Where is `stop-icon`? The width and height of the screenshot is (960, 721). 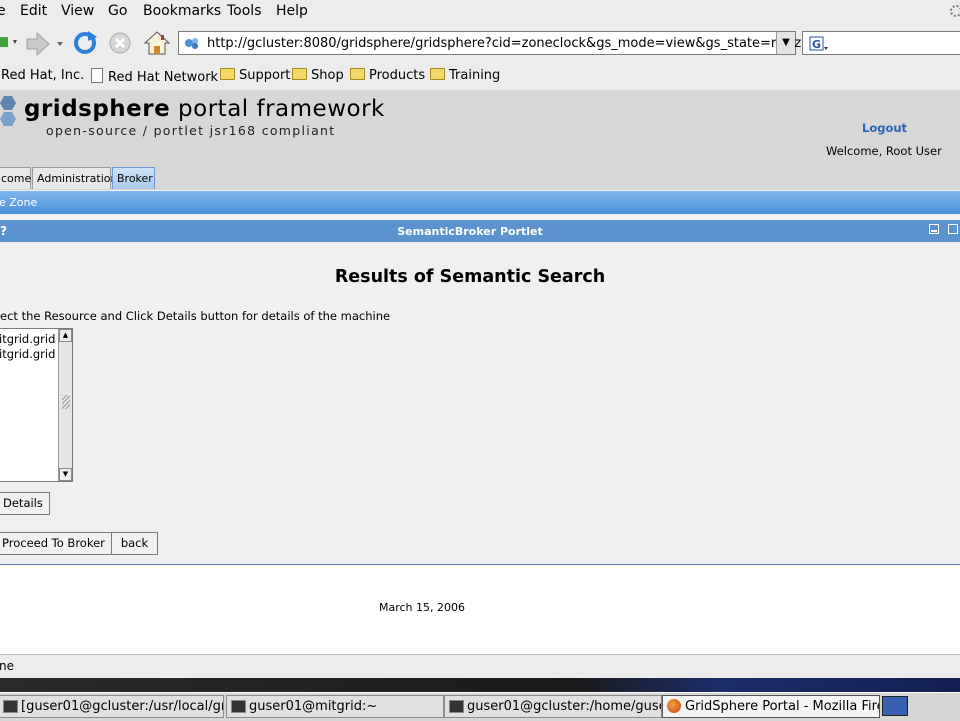 stop-icon is located at coordinates (120, 43).